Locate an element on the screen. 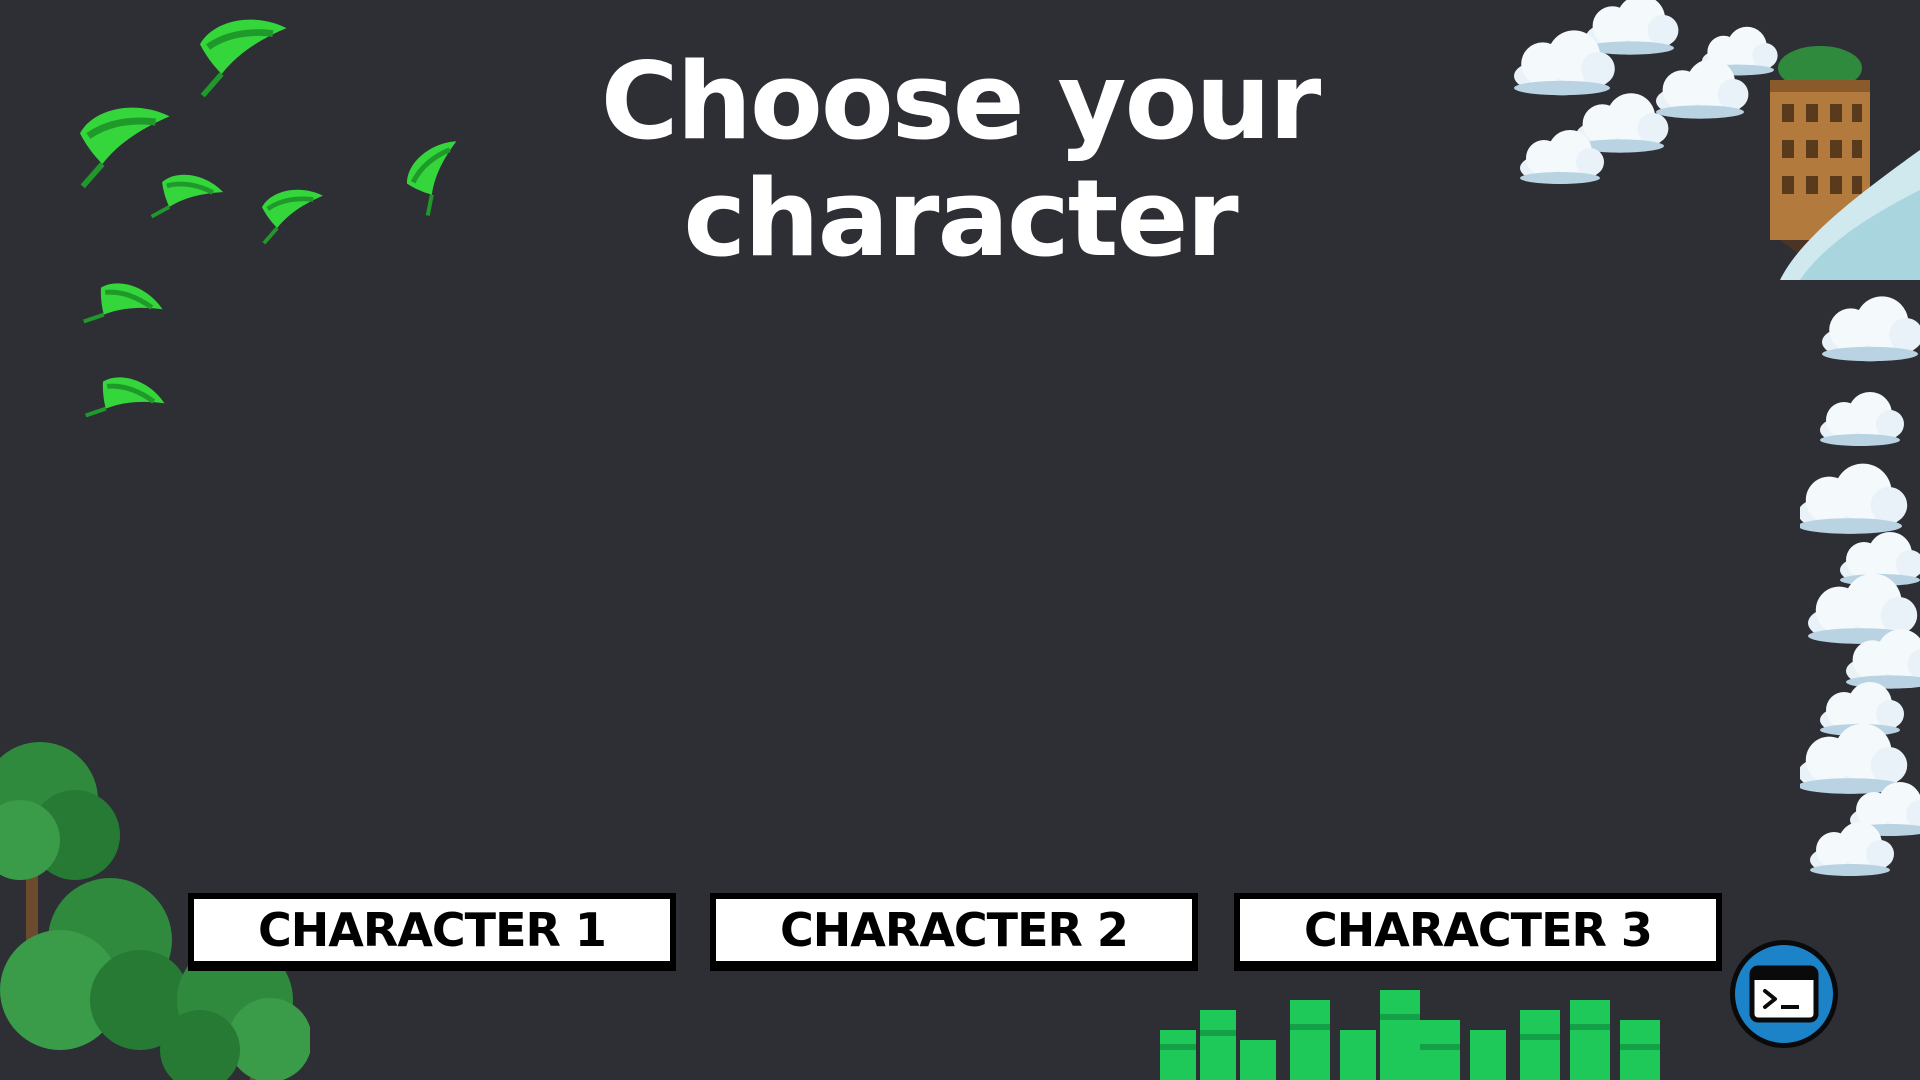 The width and height of the screenshot is (1920, 1080). page-title: Choose your character is located at coordinates (960, 160).